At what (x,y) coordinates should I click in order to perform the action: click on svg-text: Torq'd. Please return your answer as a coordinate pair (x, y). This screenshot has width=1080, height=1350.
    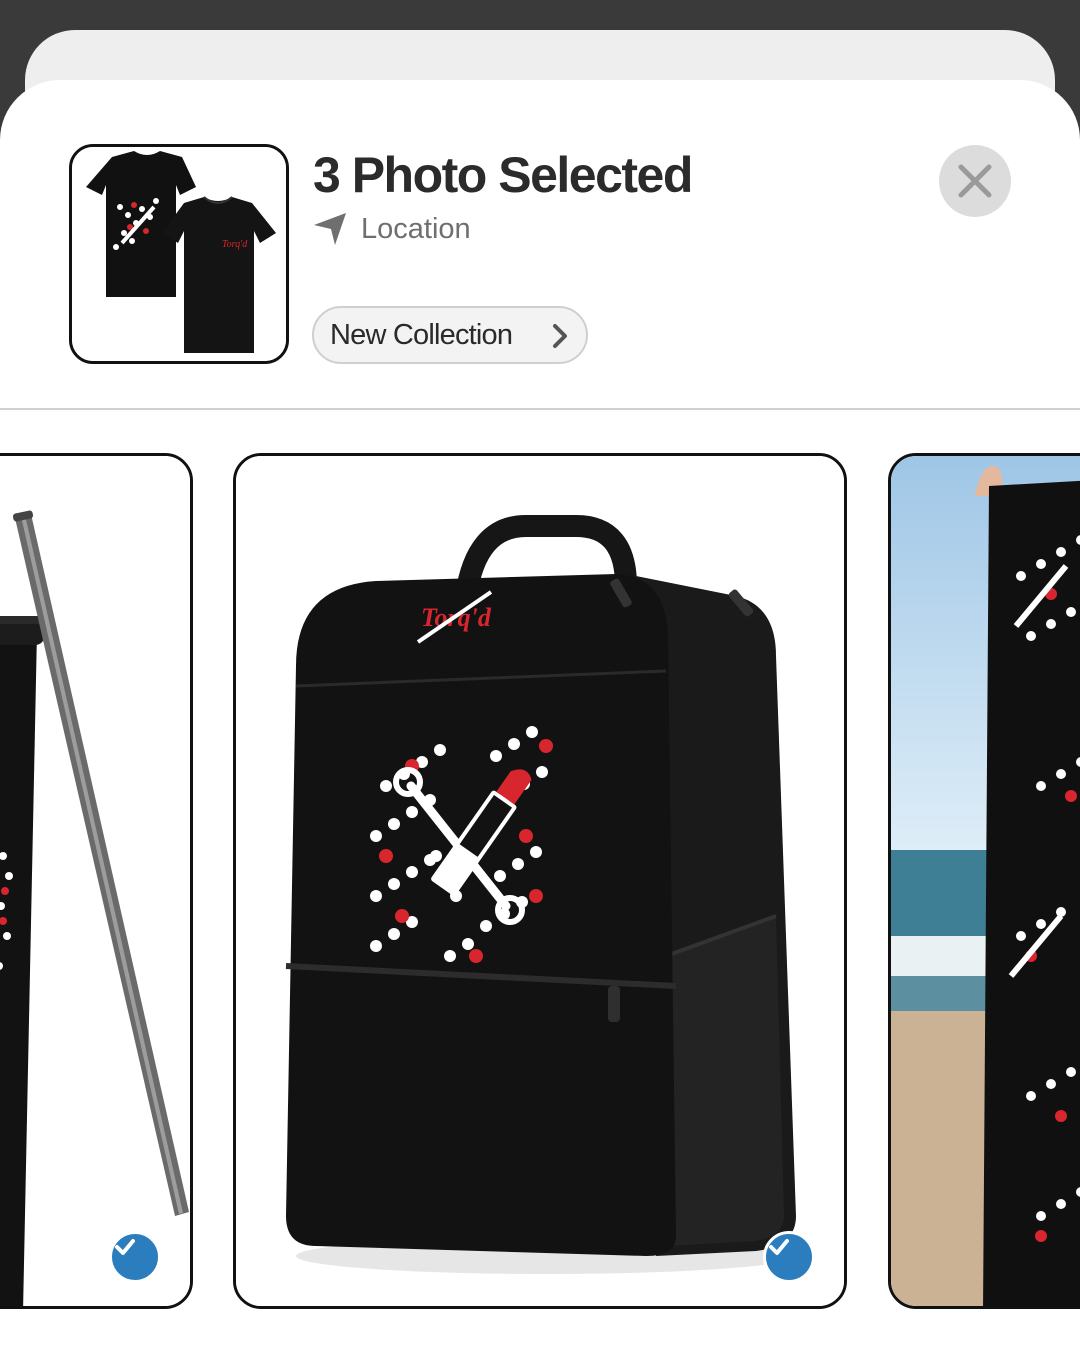
    Looking at the image, I should click on (235, 244).